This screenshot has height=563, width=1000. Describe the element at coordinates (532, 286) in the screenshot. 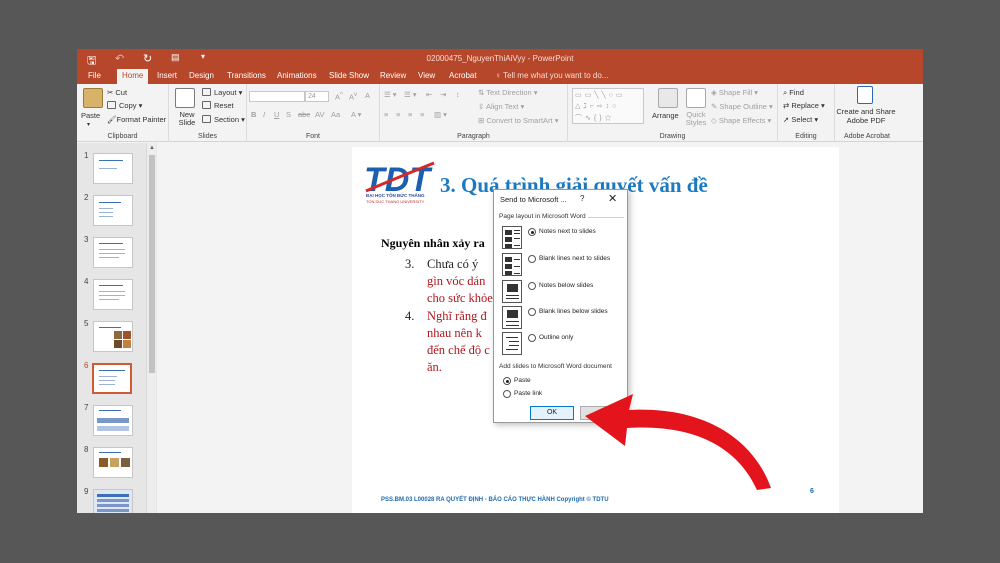

I see `notes-below-radio` at that location.